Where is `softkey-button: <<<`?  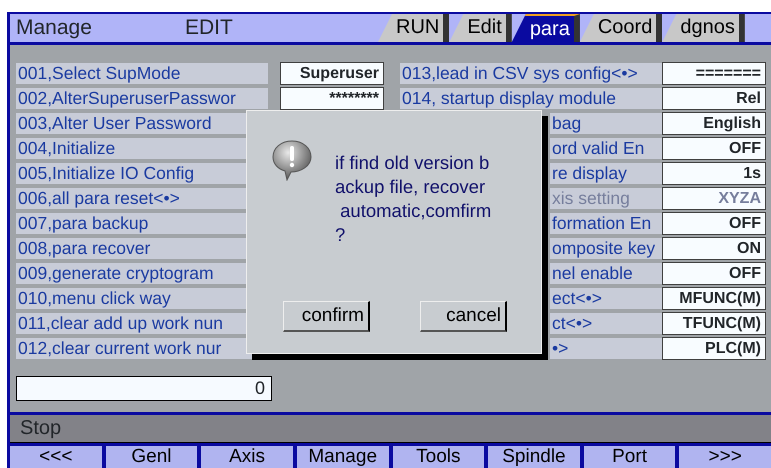
softkey-button: <<< is located at coordinates (56, 457).